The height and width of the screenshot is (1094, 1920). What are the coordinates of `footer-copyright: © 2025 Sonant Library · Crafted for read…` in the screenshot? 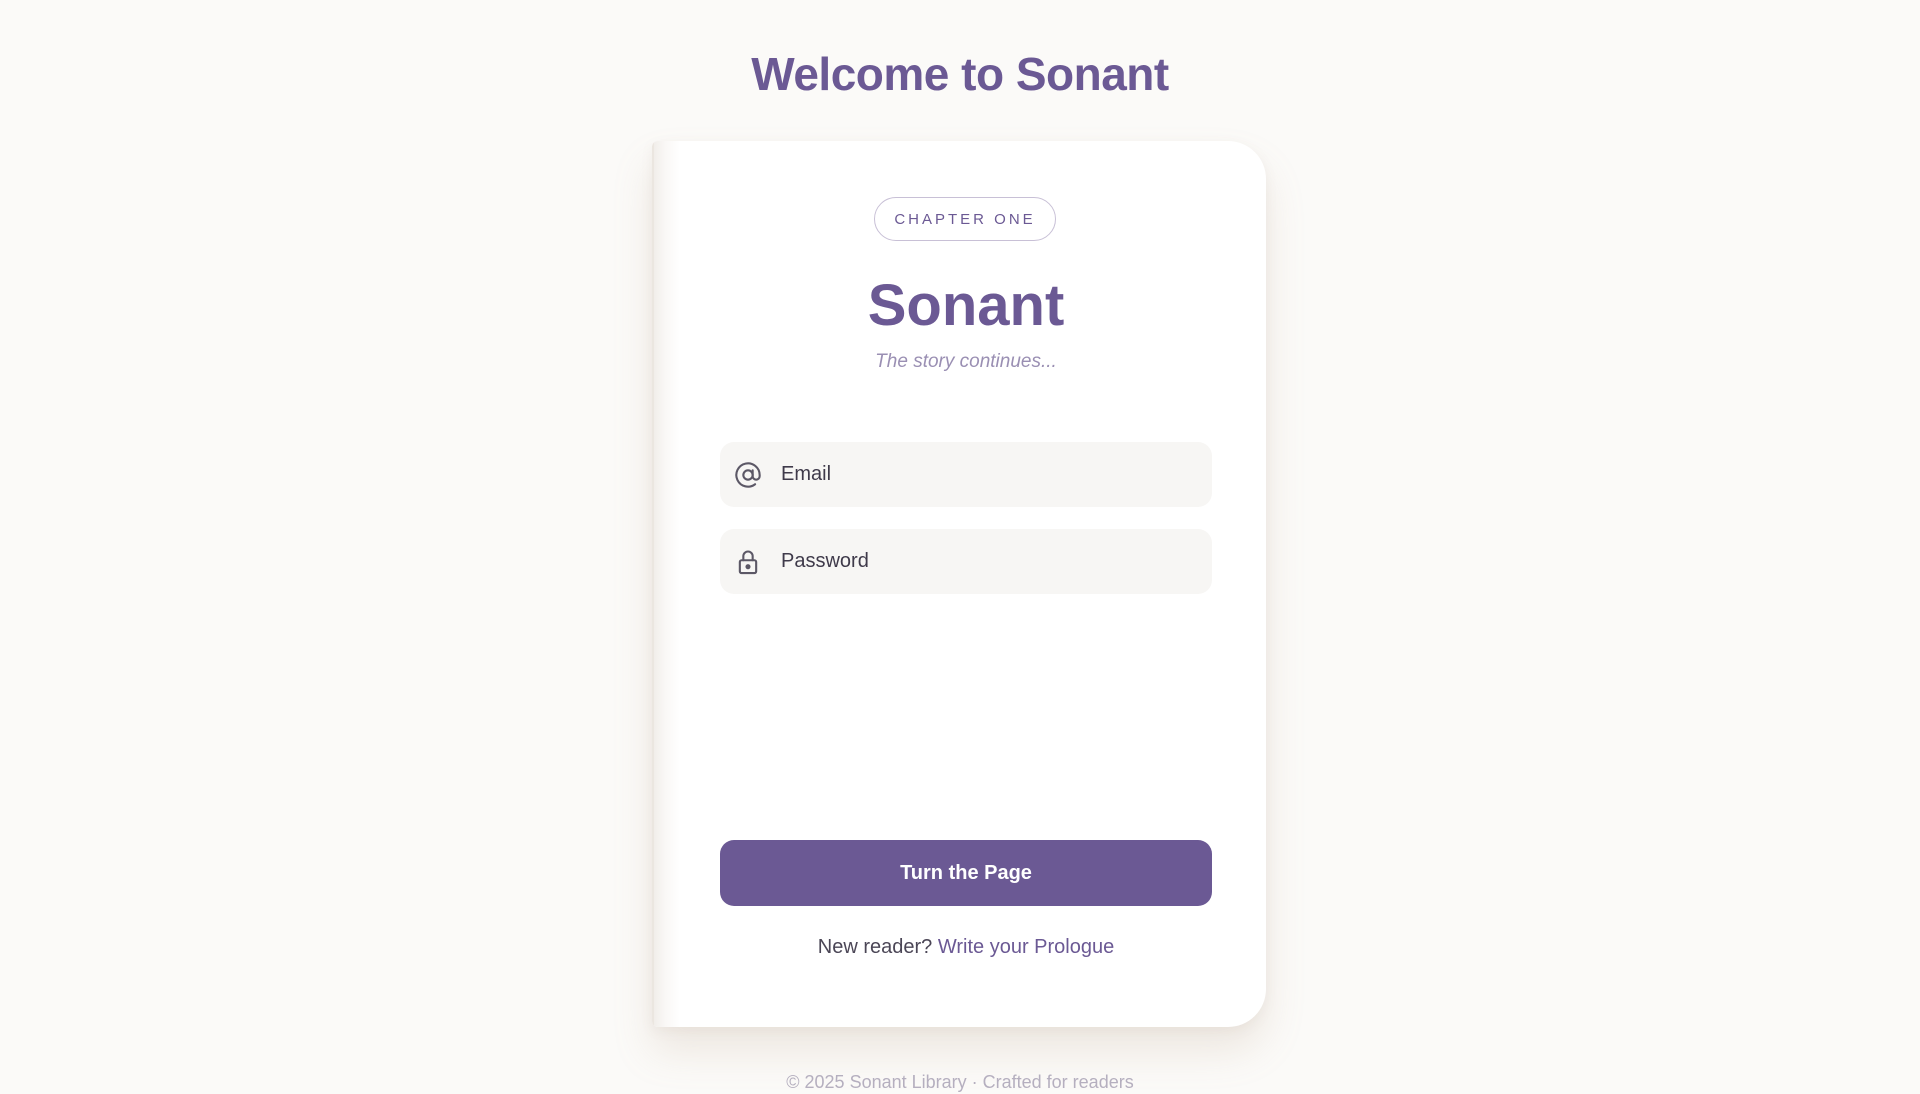 It's located at (960, 1082).